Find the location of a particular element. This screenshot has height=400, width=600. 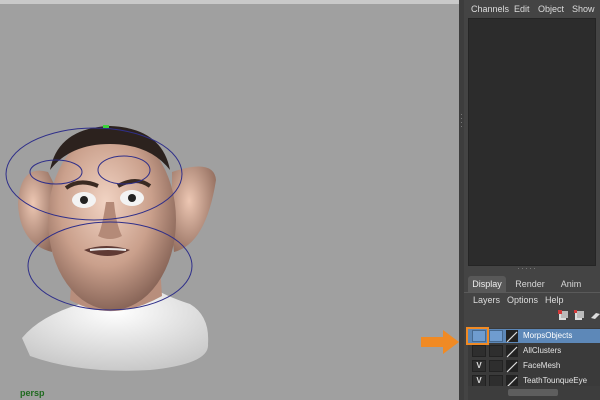

new-layer-from-selected-icon is located at coordinates (563, 315).